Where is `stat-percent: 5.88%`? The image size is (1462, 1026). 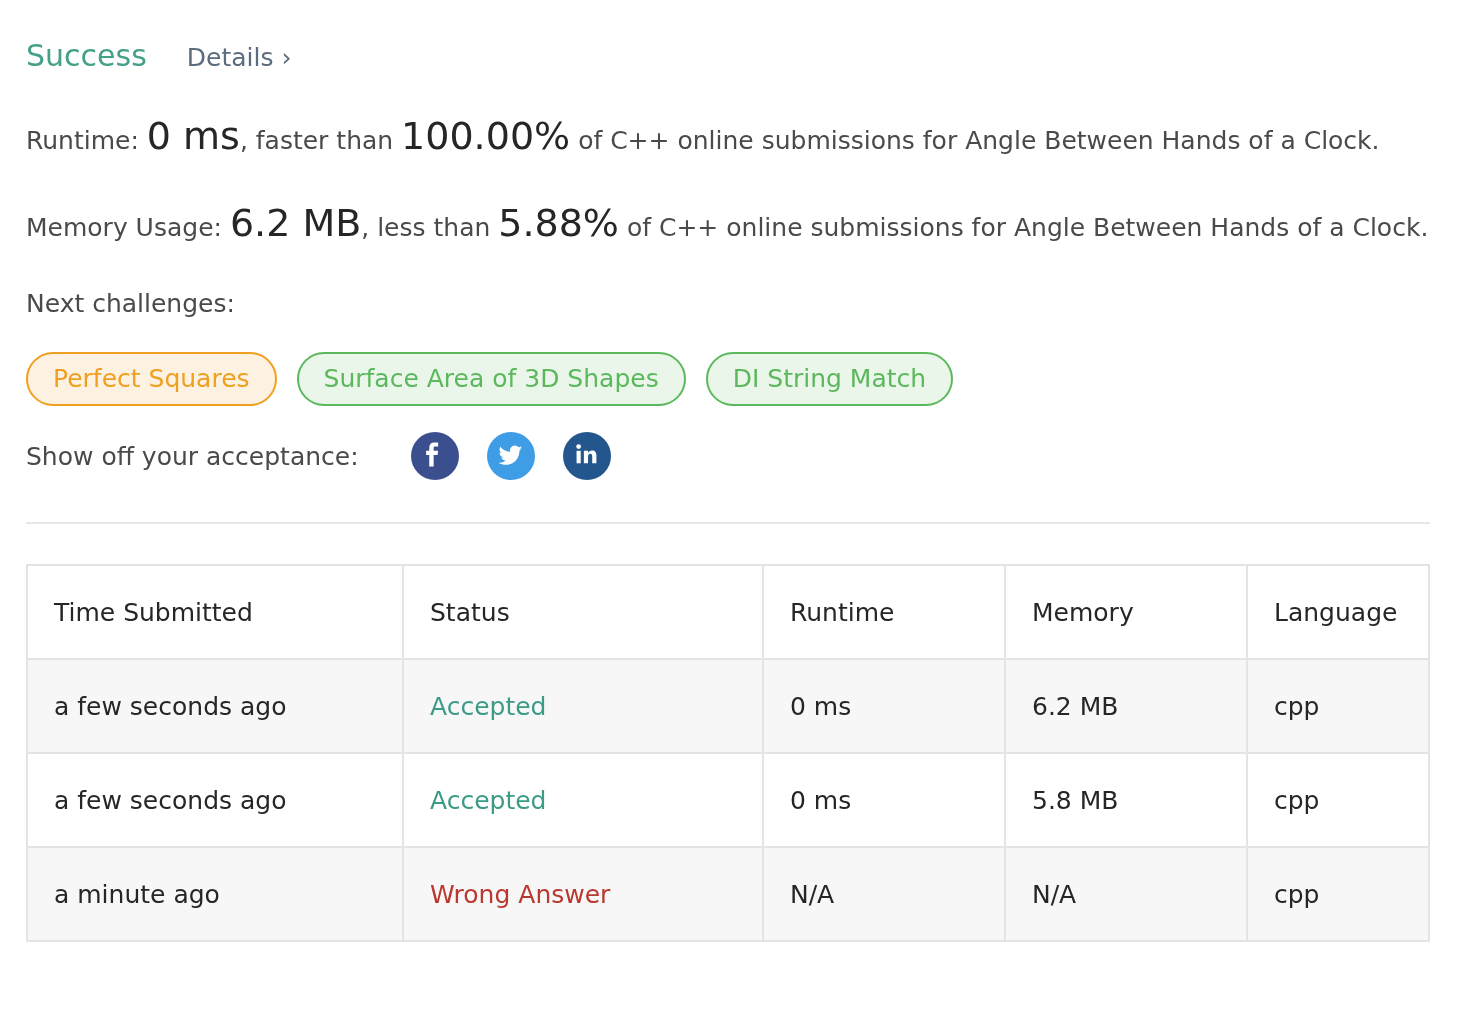 stat-percent: 5.88% is located at coordinates (558, 223).